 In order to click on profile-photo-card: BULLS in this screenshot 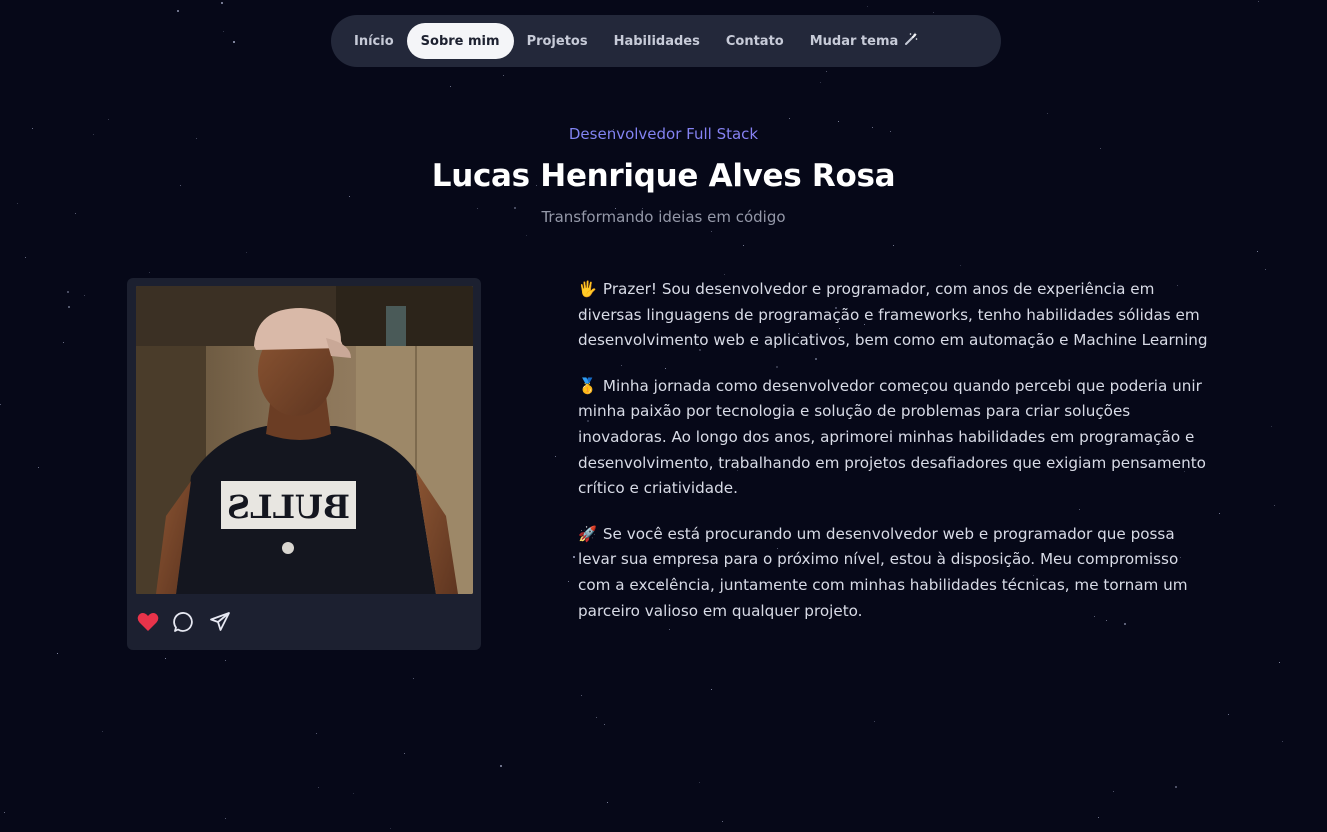, I will do `click(304, 464)`.